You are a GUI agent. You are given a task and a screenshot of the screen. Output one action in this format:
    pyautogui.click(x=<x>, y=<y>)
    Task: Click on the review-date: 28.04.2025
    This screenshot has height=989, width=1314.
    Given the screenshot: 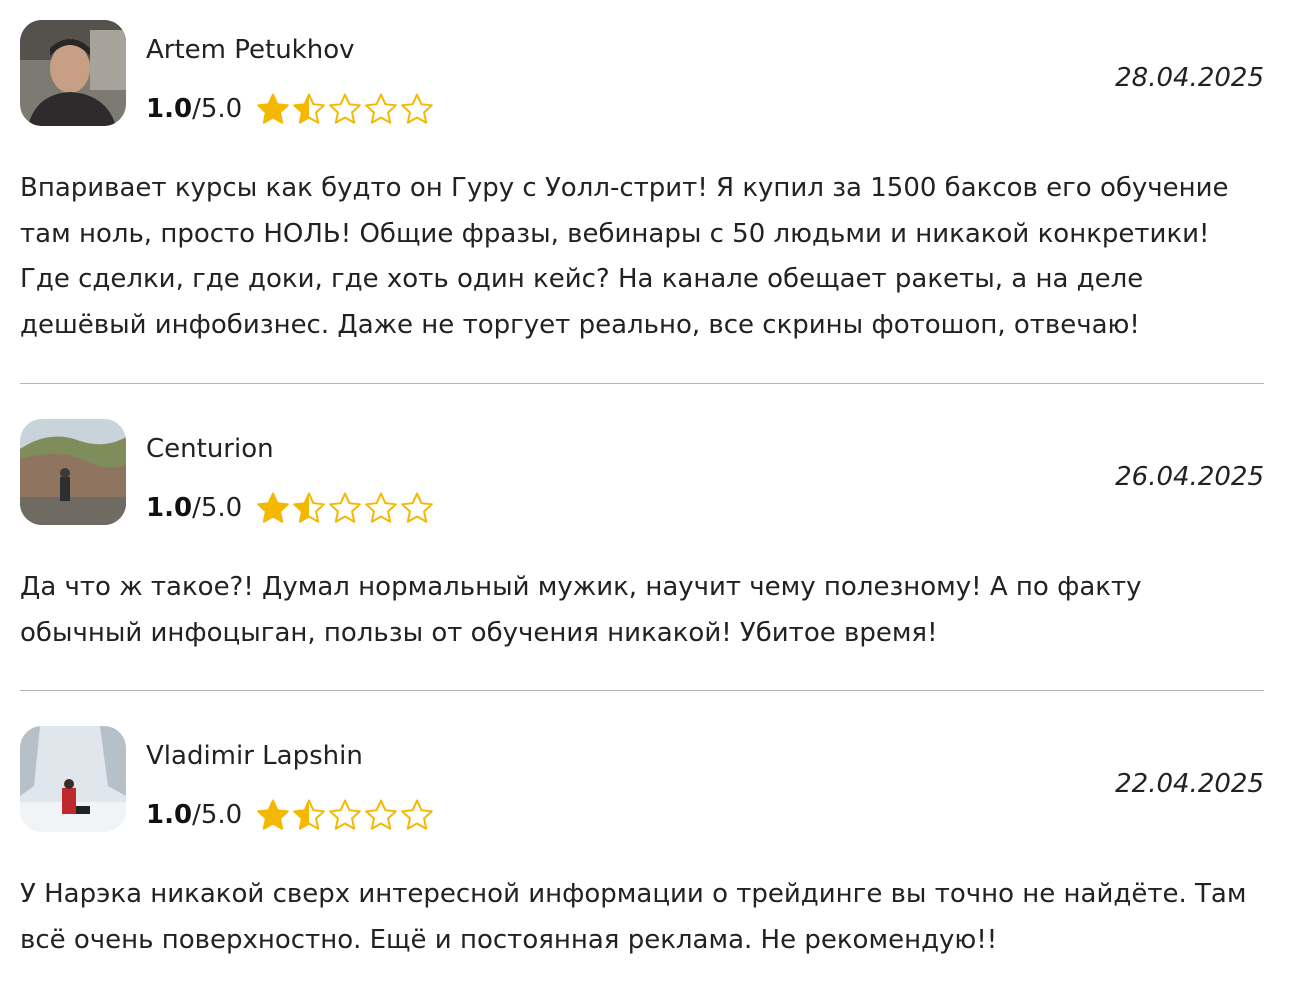 What is the action you would take?
    pyautogui.click(x=1189, y=78)
    